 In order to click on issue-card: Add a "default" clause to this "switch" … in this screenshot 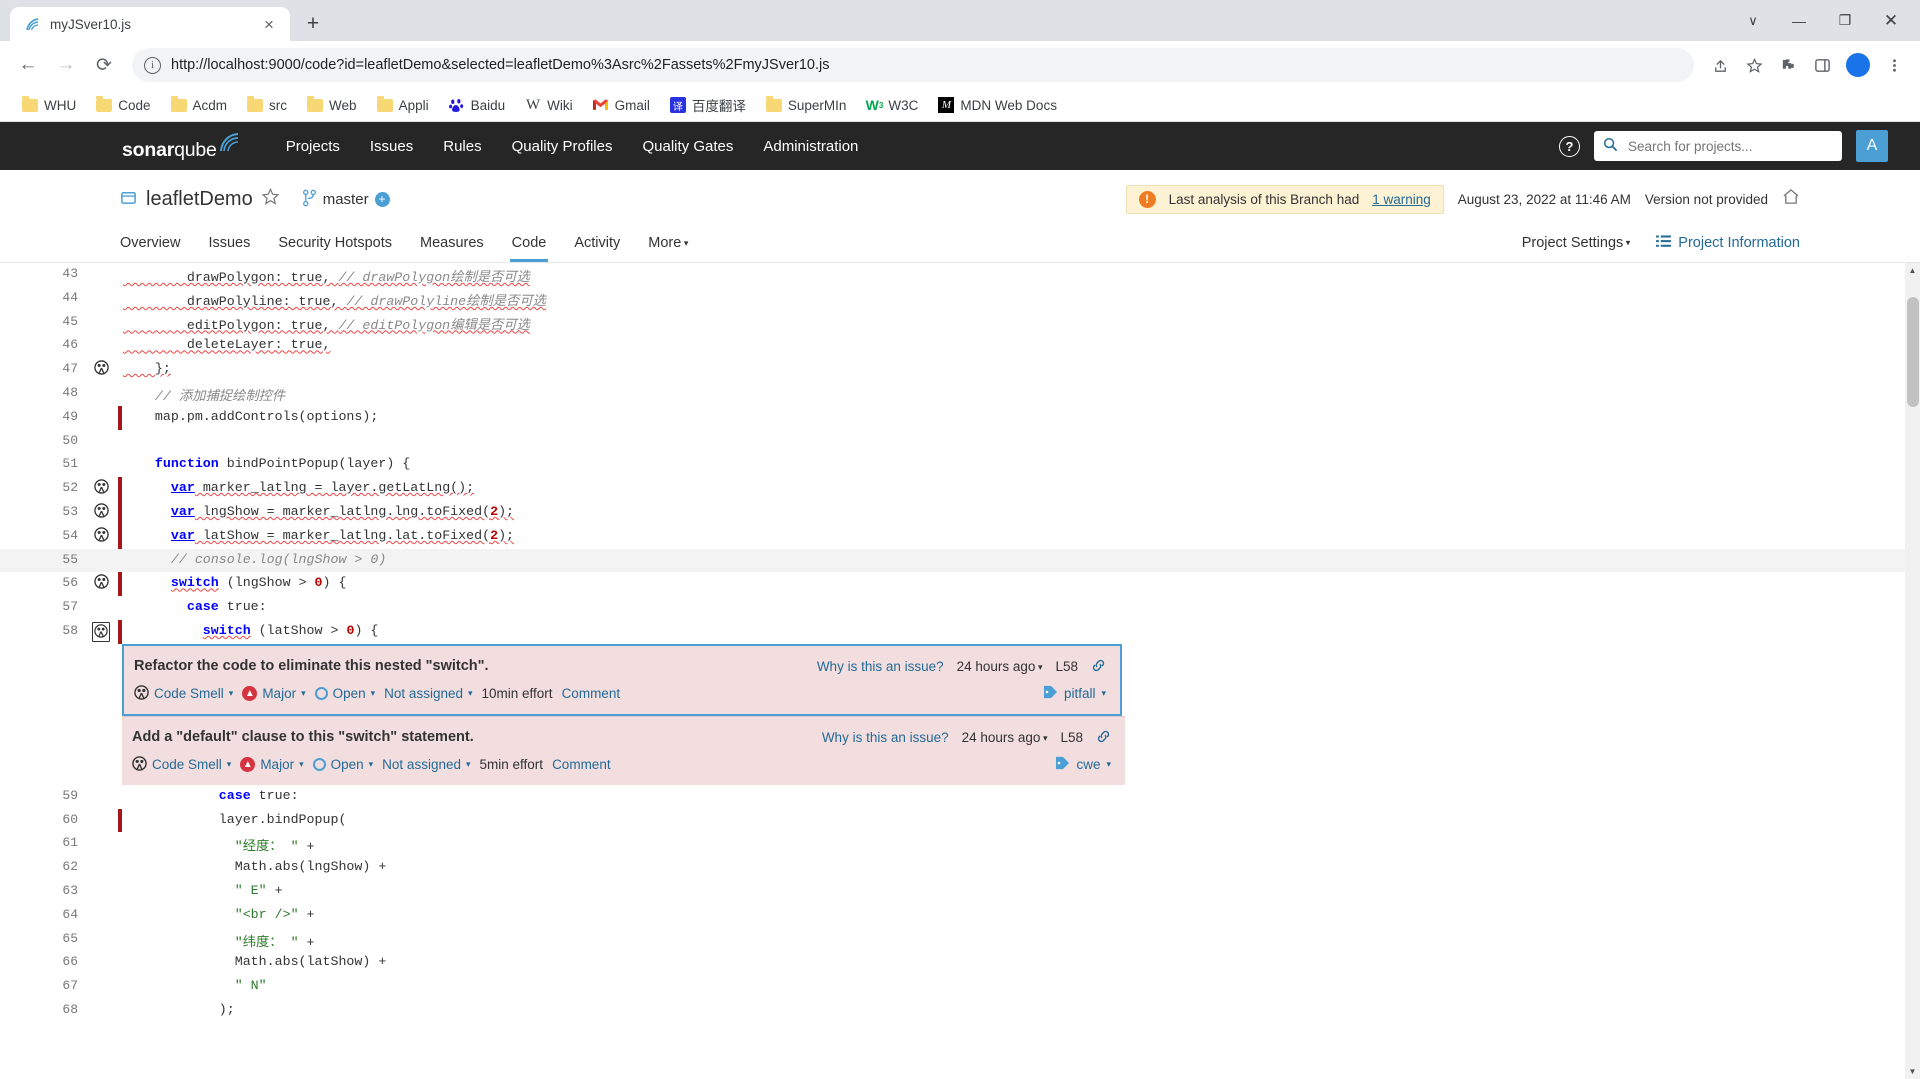, I will do `click(623, 750)`.